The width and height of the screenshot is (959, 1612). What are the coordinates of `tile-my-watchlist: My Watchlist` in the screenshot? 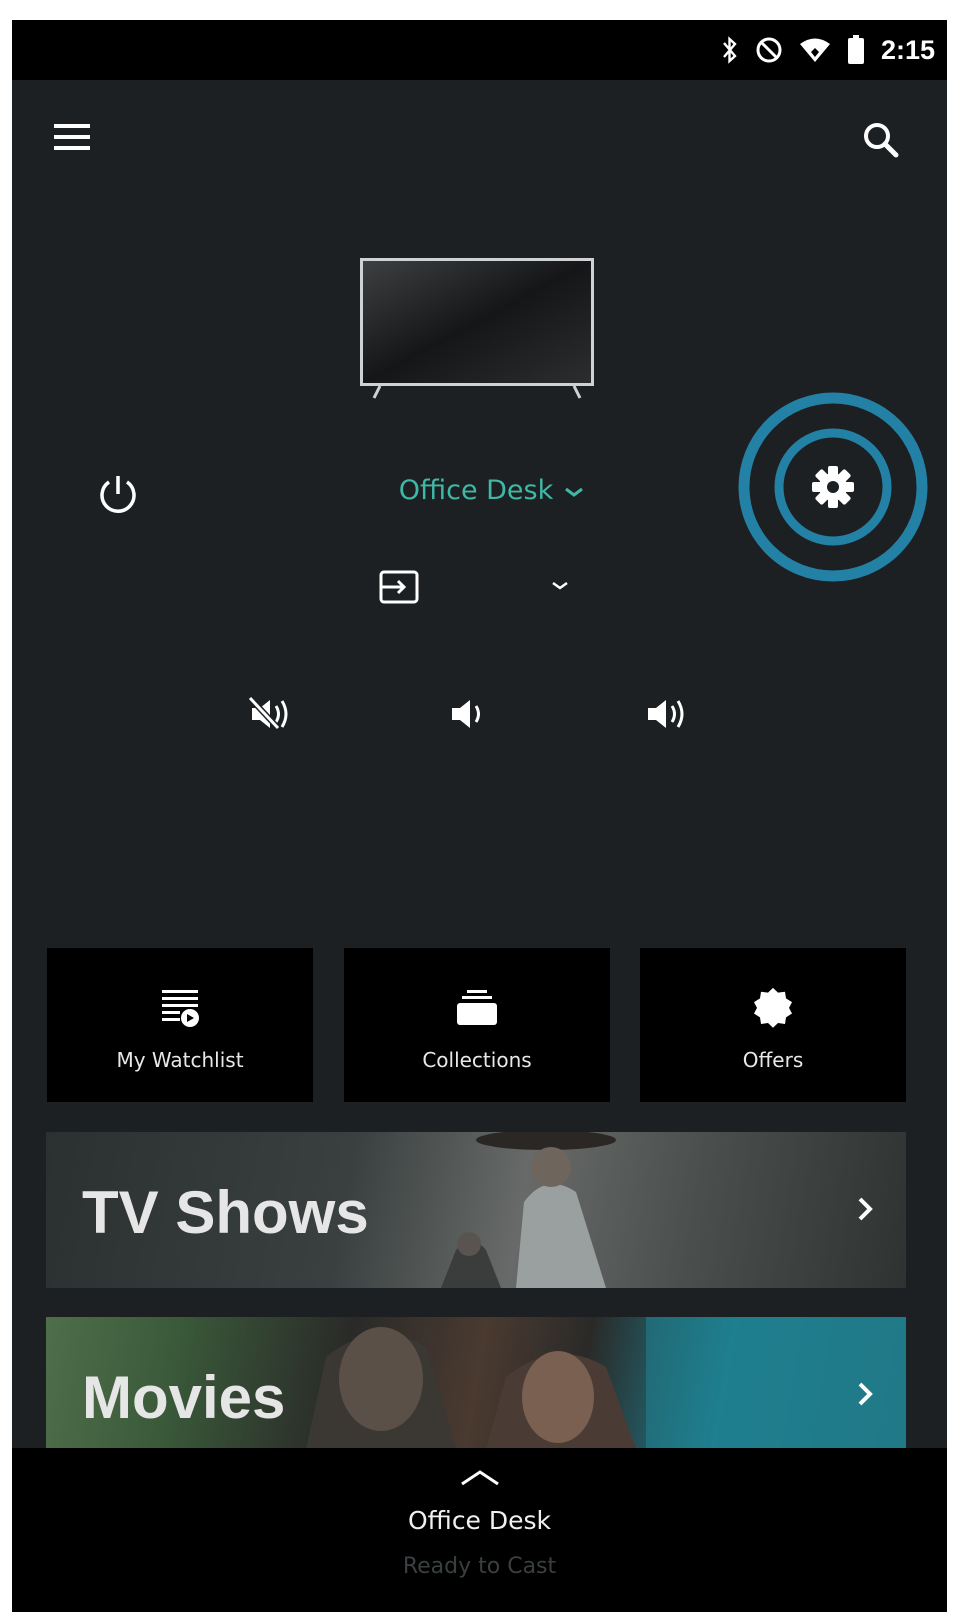 It's located at (180, 1025).